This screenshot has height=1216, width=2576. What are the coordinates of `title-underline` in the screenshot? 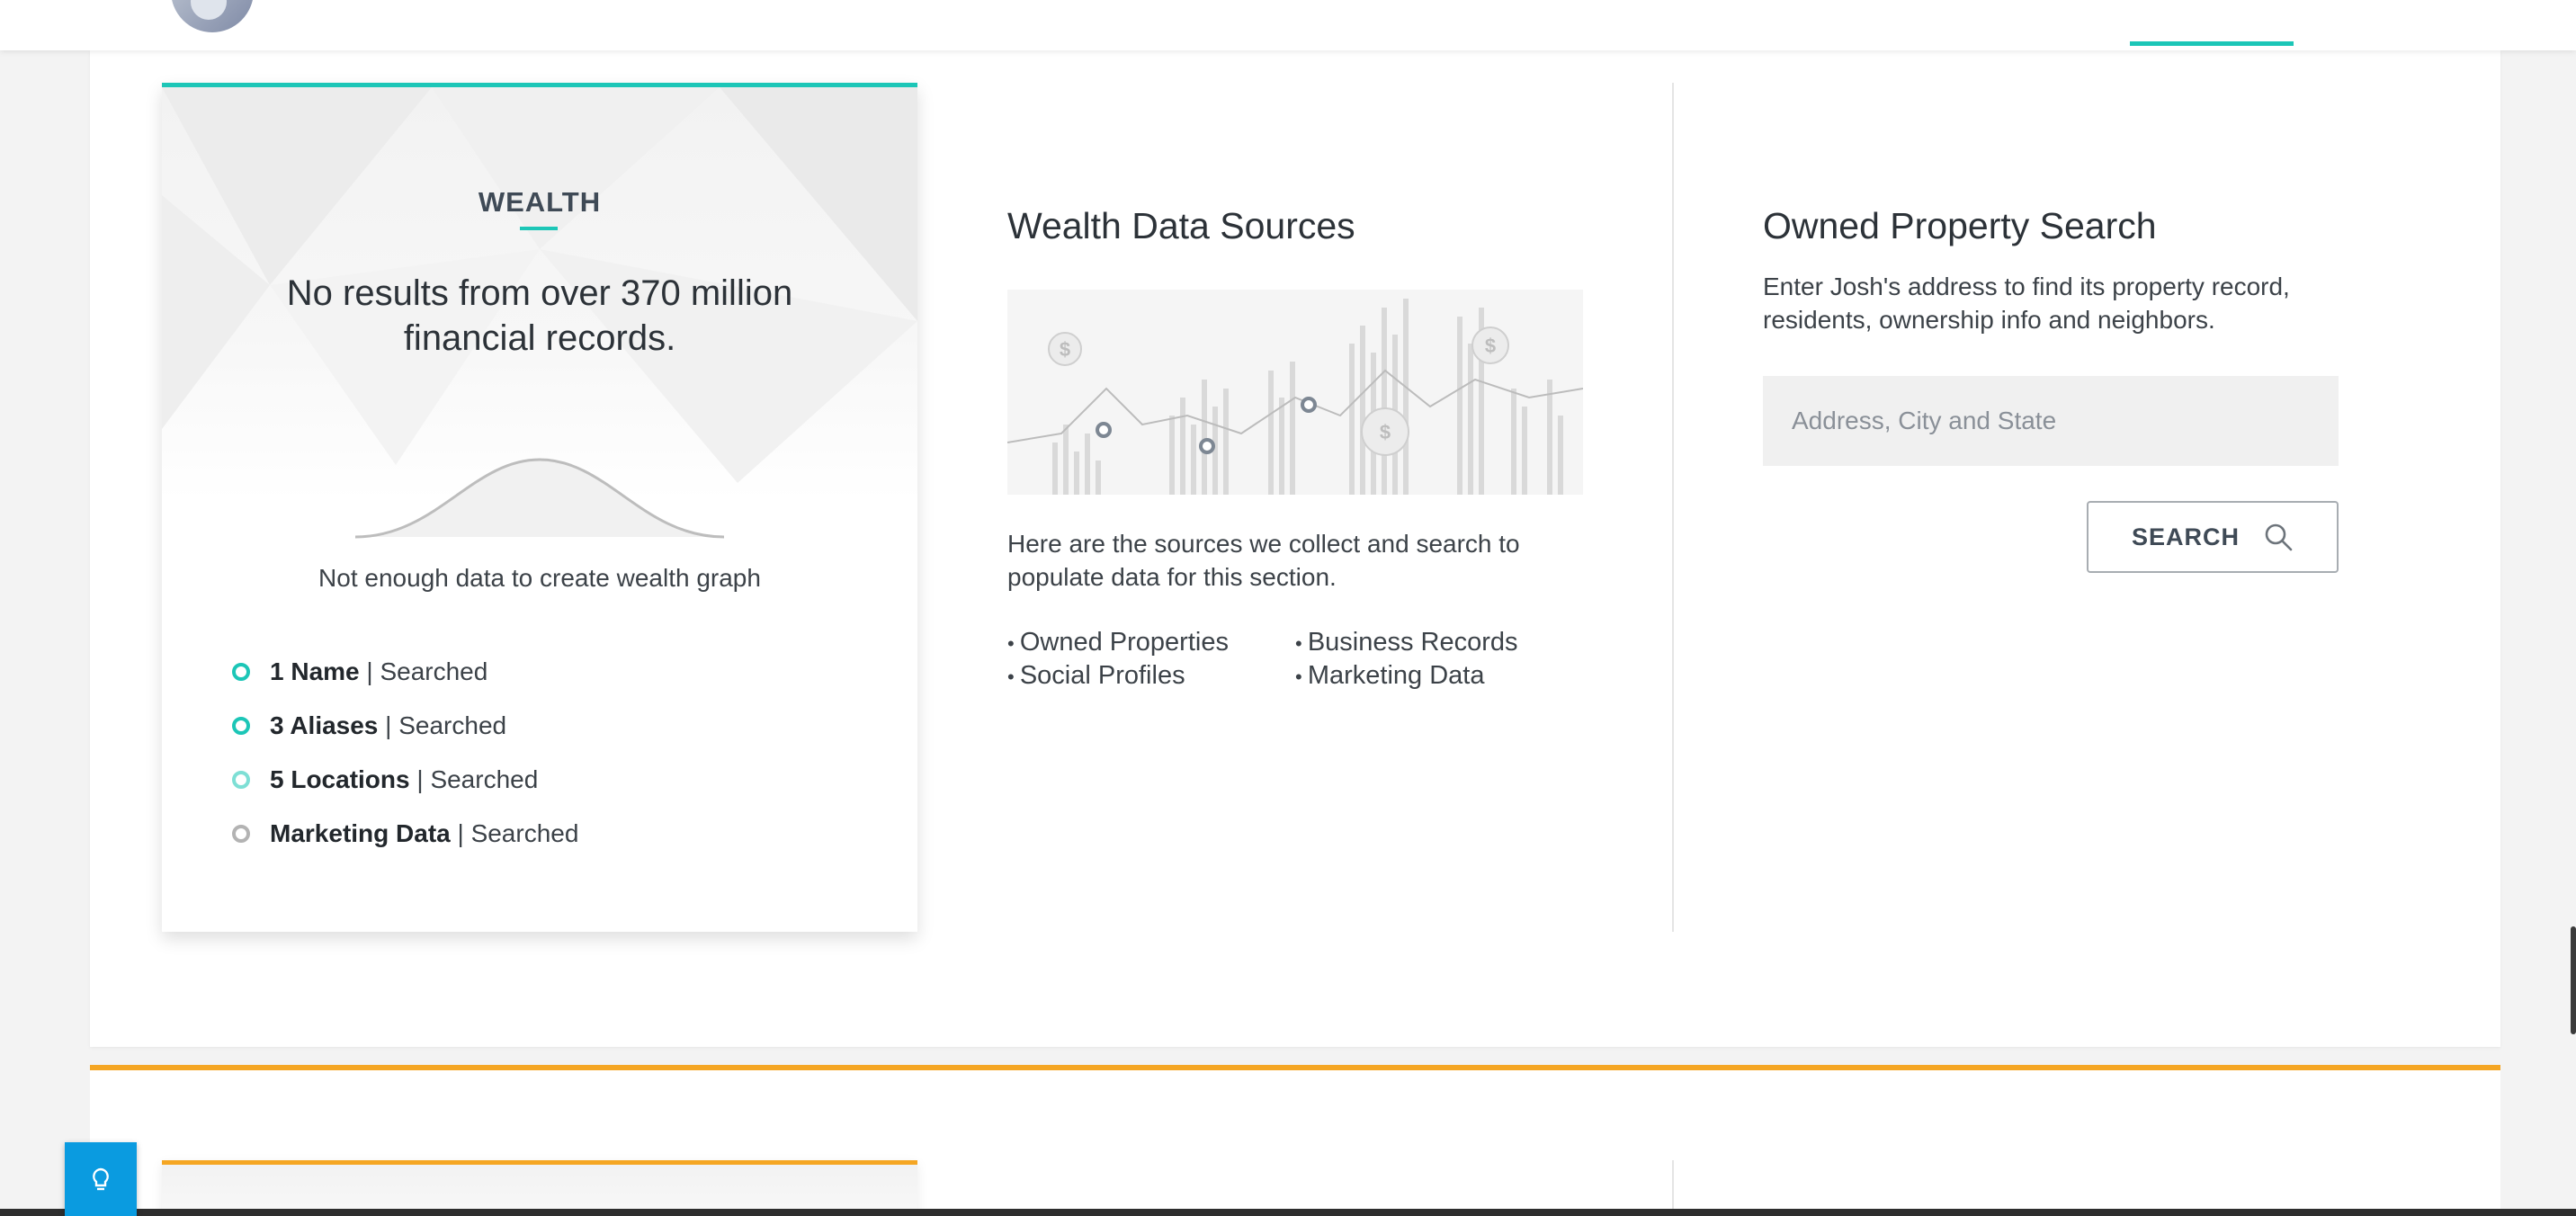 It's located at (539, 229).